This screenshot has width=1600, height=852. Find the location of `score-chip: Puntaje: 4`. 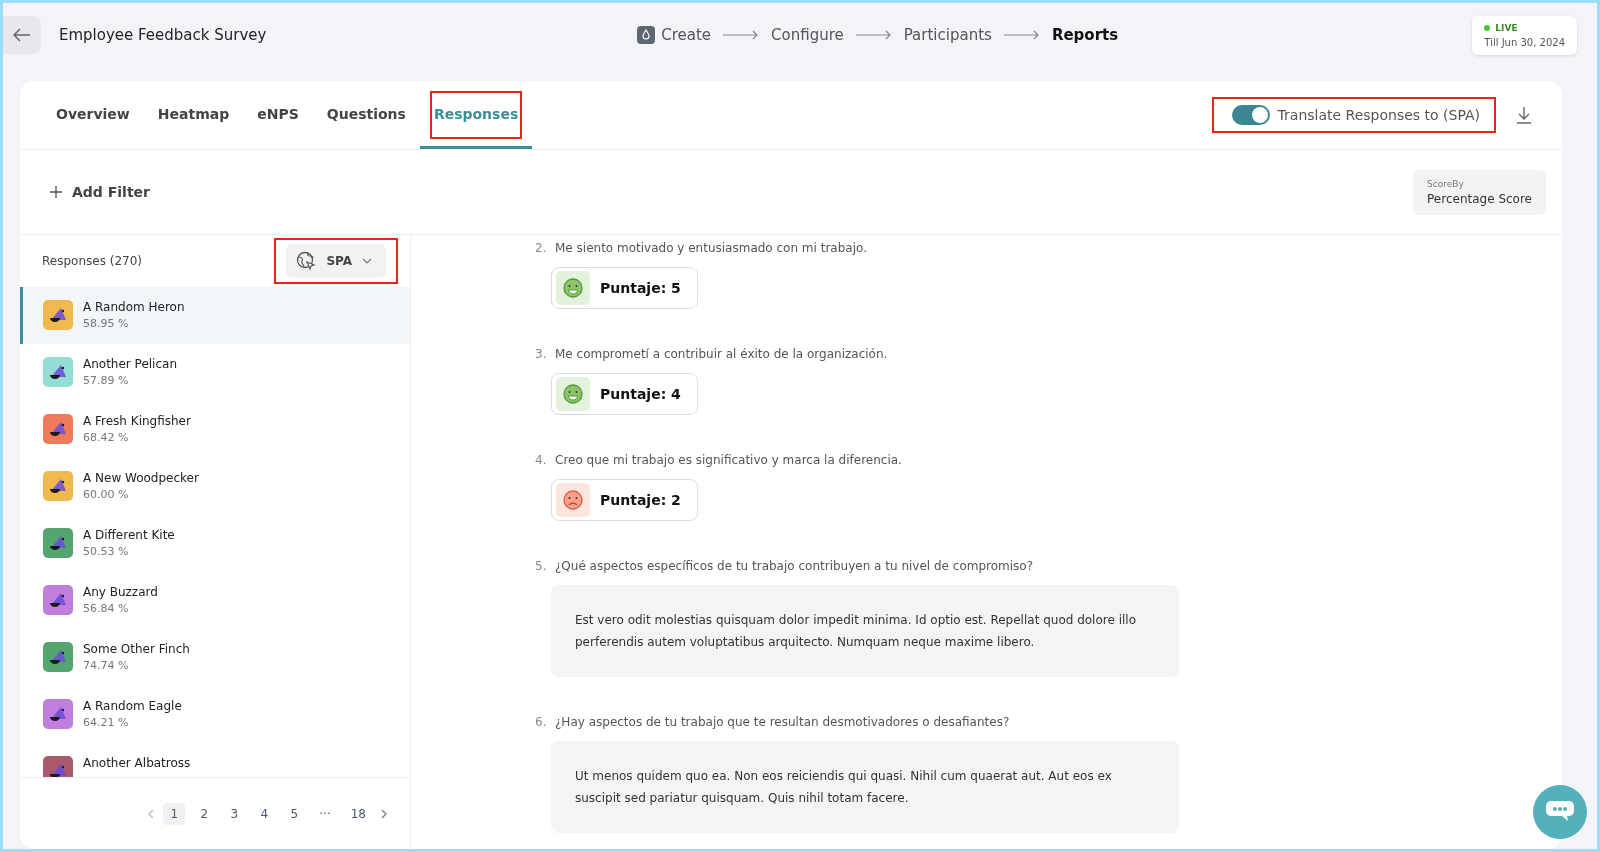

score-chip: Puntaje: 4 is located at coordinates (624, 394).